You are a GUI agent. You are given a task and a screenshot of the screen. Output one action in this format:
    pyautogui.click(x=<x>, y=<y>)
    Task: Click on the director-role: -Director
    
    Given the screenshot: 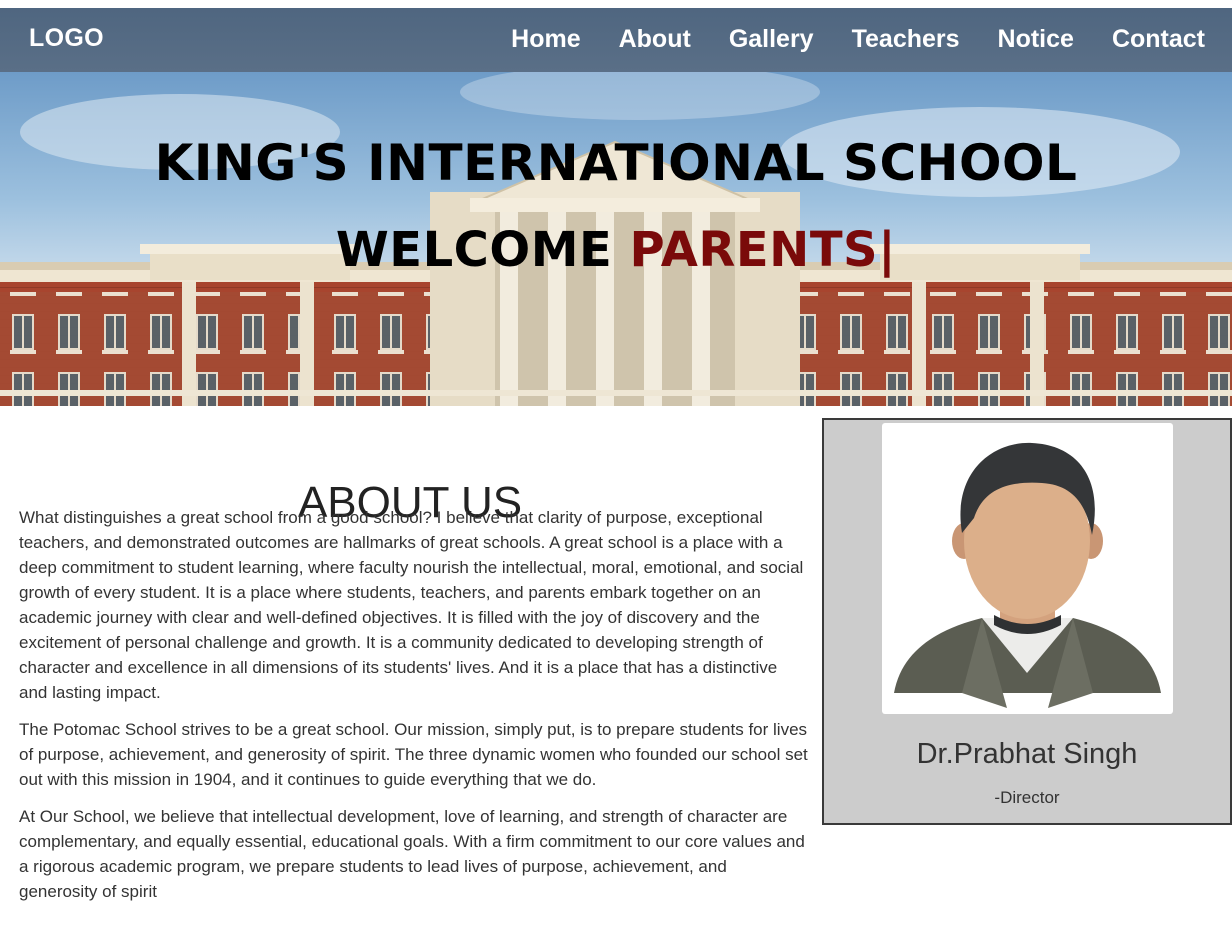 What is the action you would take?
    pyautogui.click(x=1027, y=797)
    